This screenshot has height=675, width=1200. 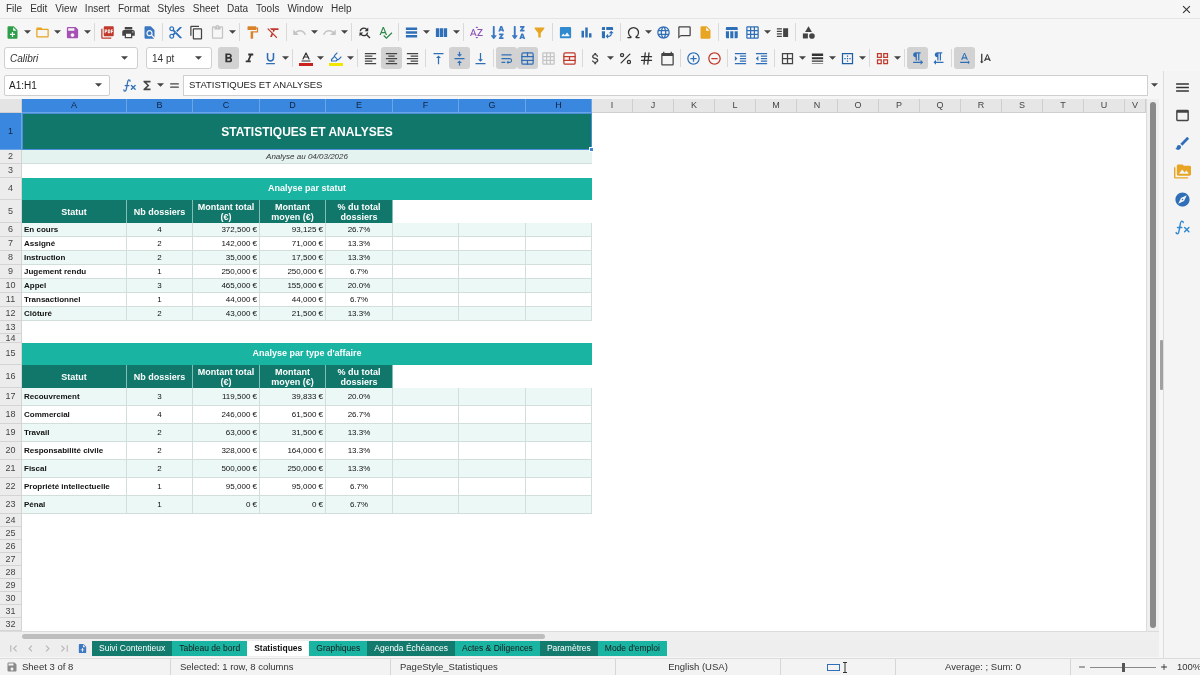 I want to click on column-header: J, so click(x=653, y=106).